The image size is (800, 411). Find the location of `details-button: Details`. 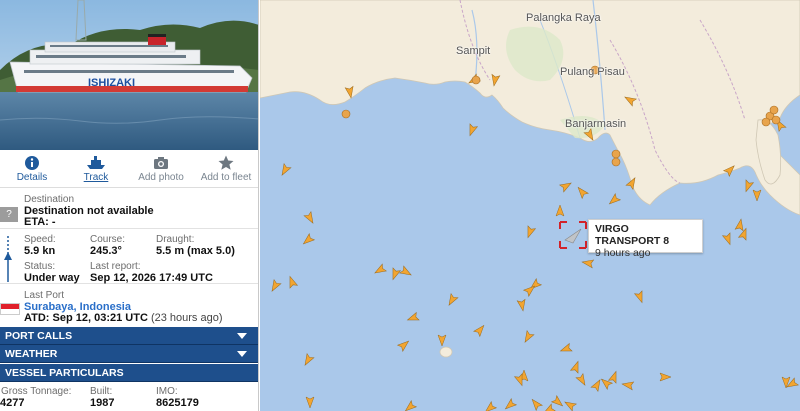

details-button: Details is located at coordinates (32, 168).